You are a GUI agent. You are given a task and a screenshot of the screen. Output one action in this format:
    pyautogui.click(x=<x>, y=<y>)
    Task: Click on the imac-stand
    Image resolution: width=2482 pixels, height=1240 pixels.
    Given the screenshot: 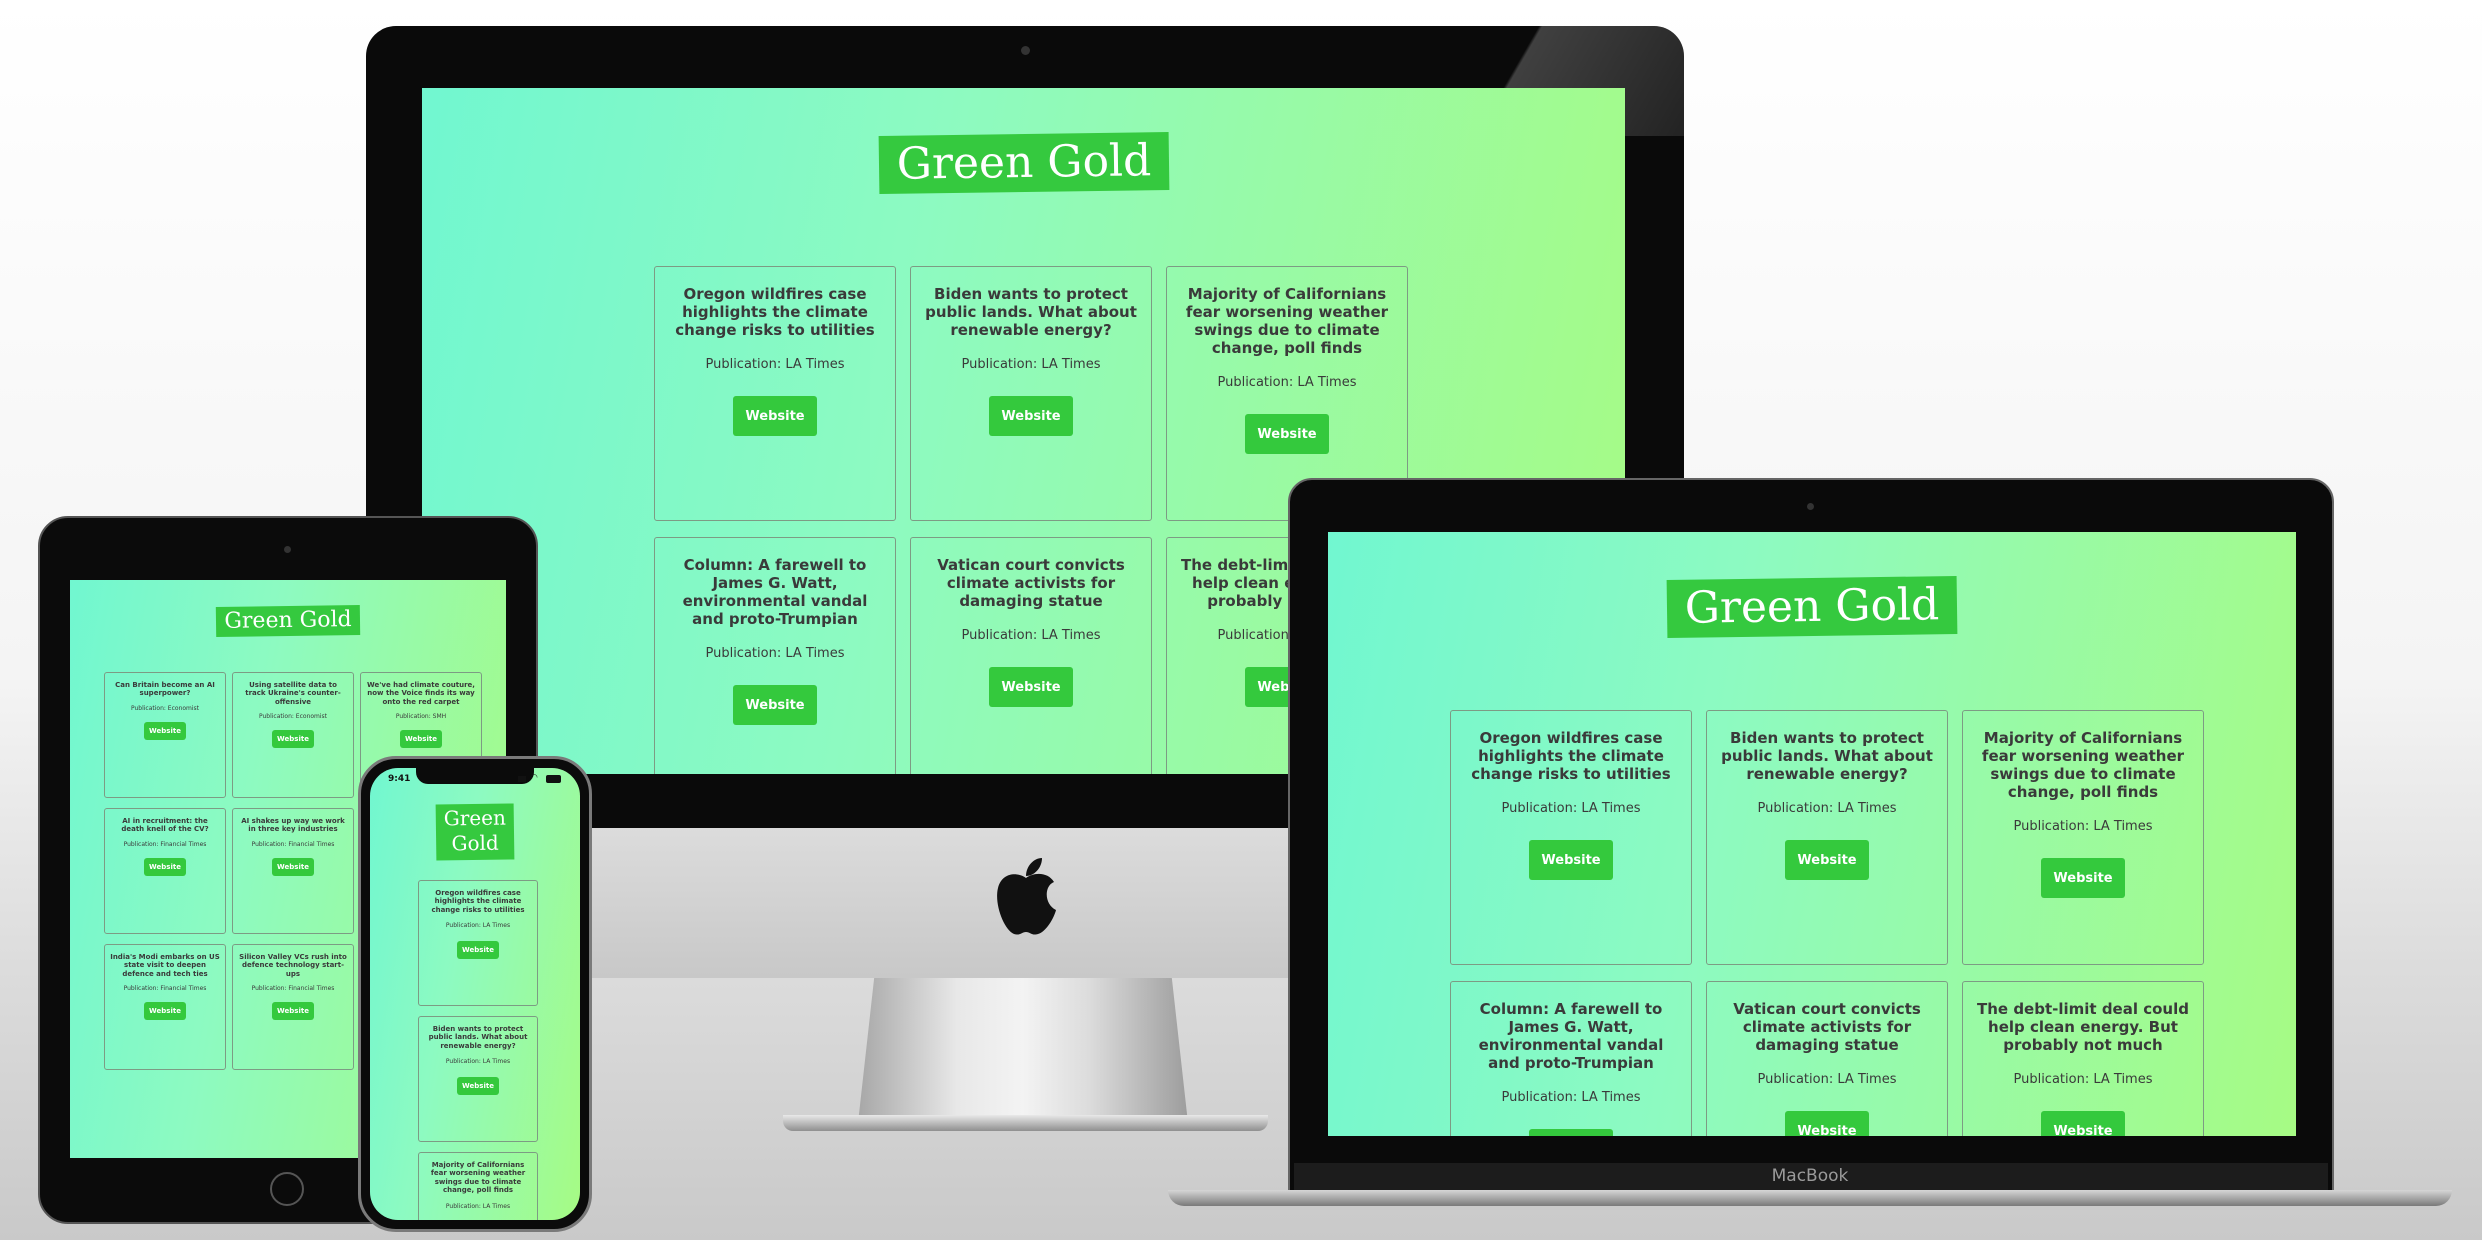 What is the action you would take?
    pyautogui.click(x=1023, y=1049)
    